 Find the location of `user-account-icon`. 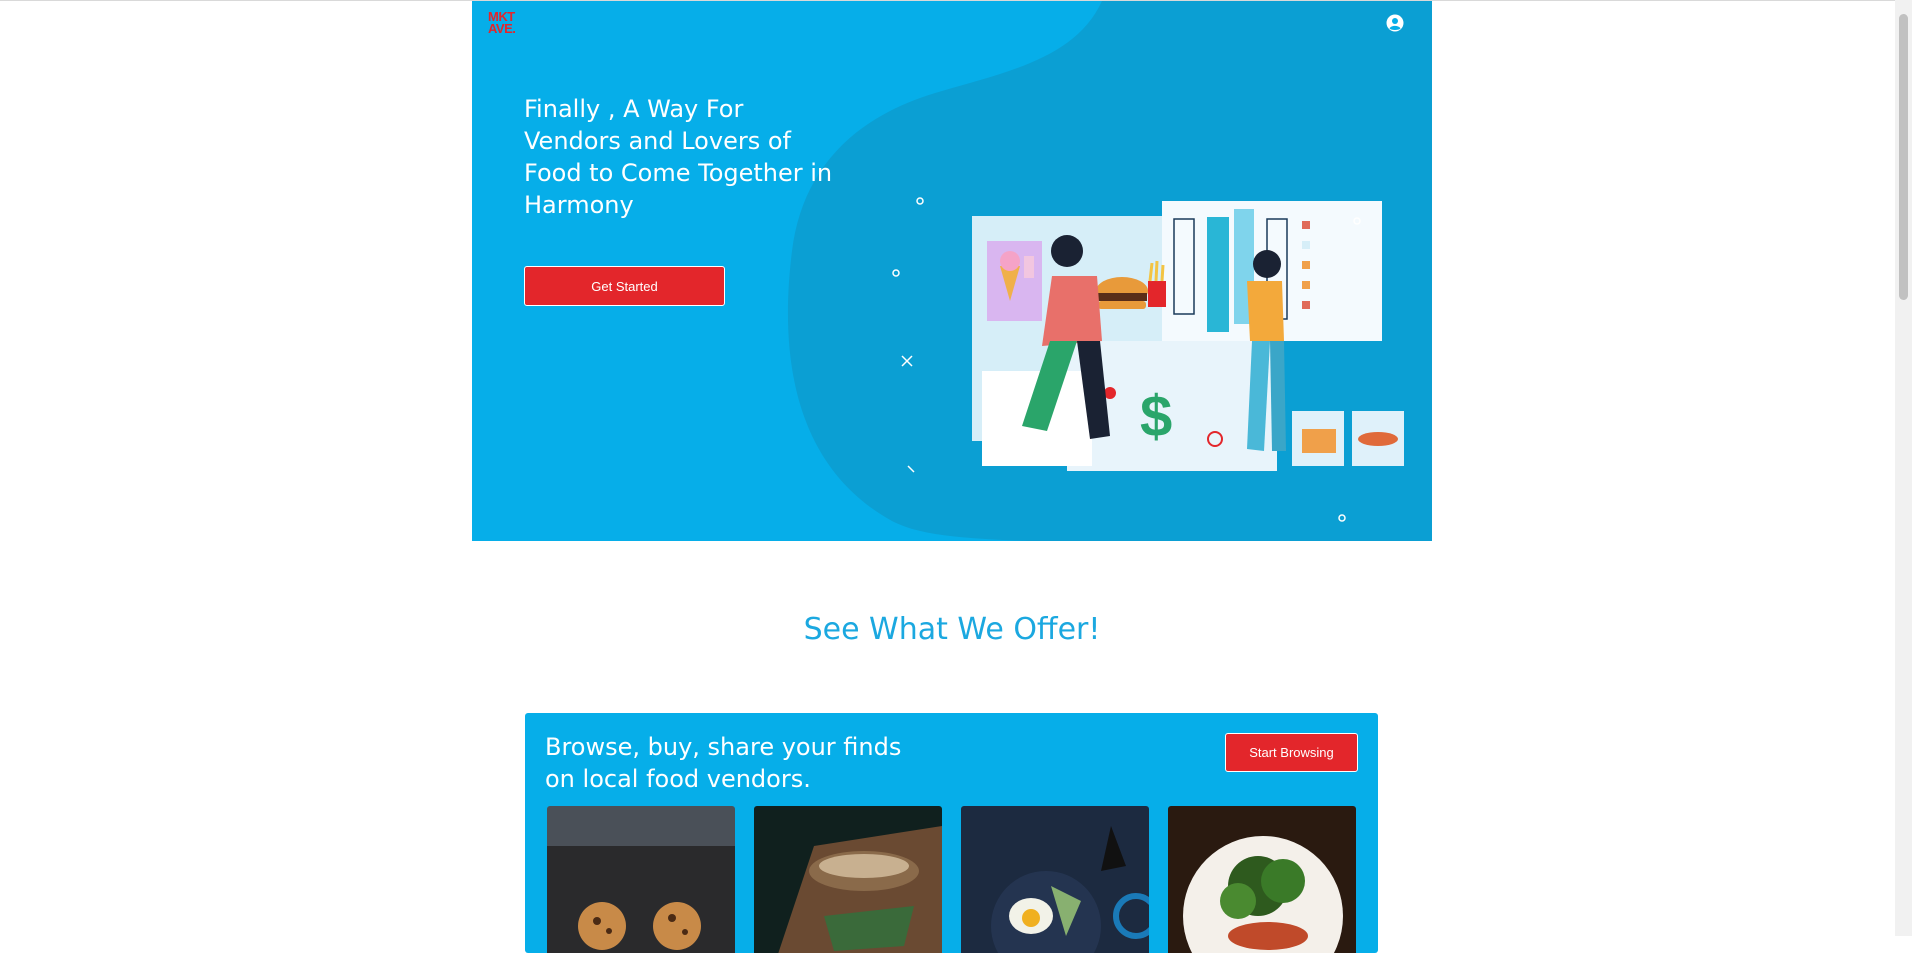

user-account-icon is located at coordinates (1395, 23).